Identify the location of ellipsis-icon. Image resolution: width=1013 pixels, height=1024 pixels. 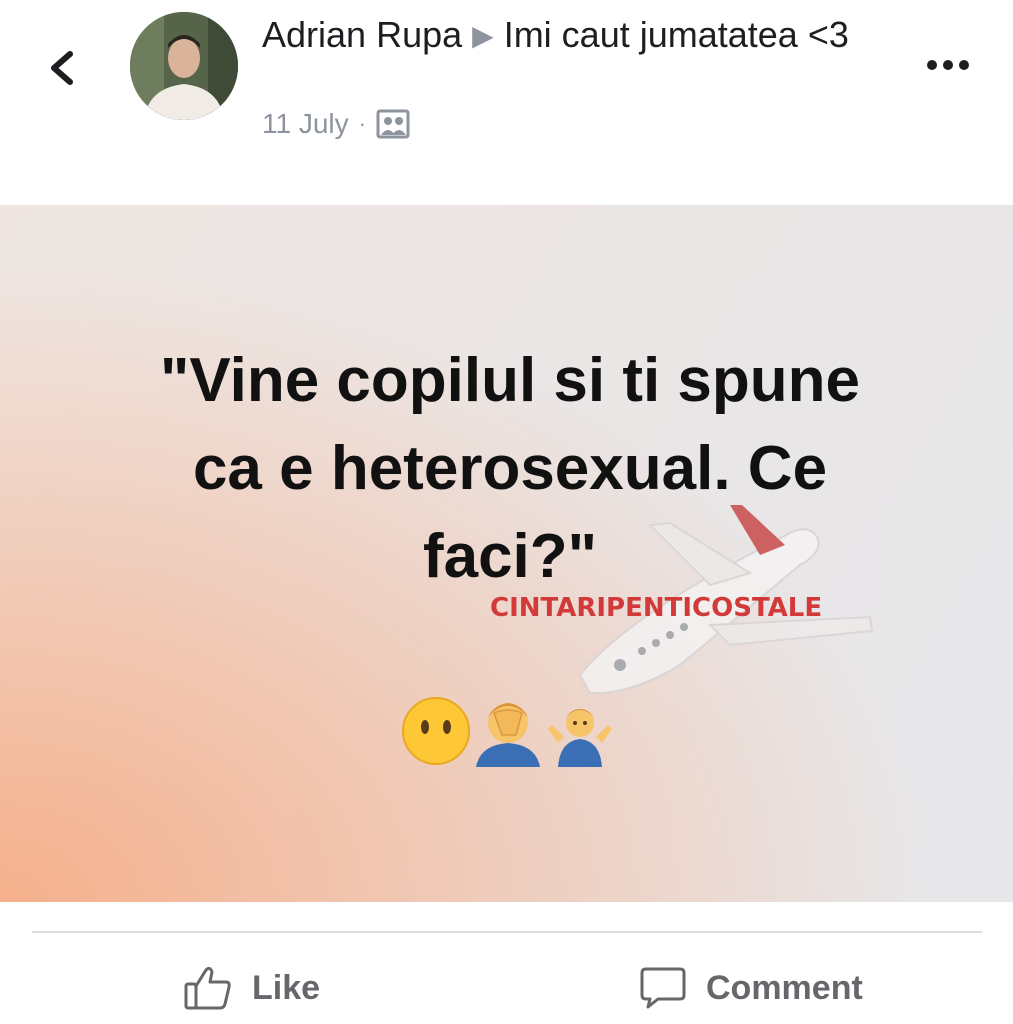
(948, 65).